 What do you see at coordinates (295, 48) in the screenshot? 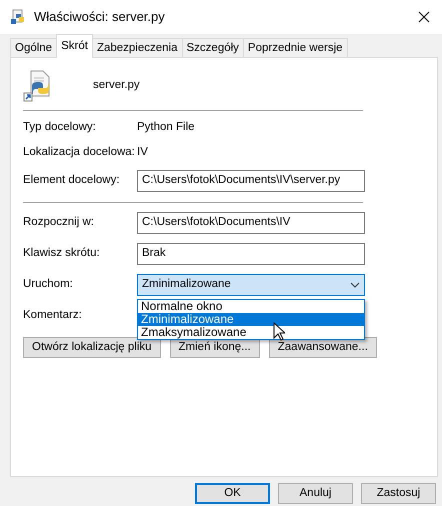
I see `tab: Poprzednie wersje` at bounding box center [295, 48].